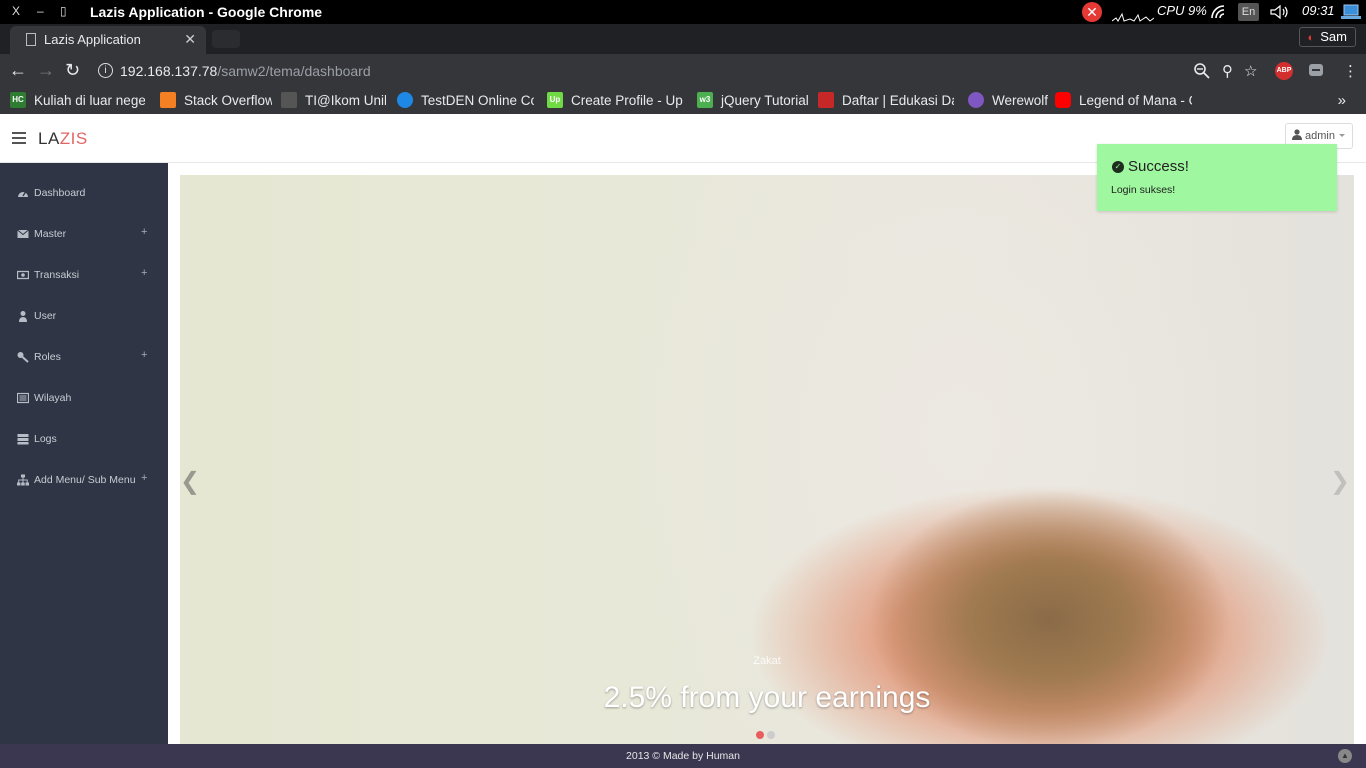  I want to click on toast-title: Success!, so click(1158, 166).